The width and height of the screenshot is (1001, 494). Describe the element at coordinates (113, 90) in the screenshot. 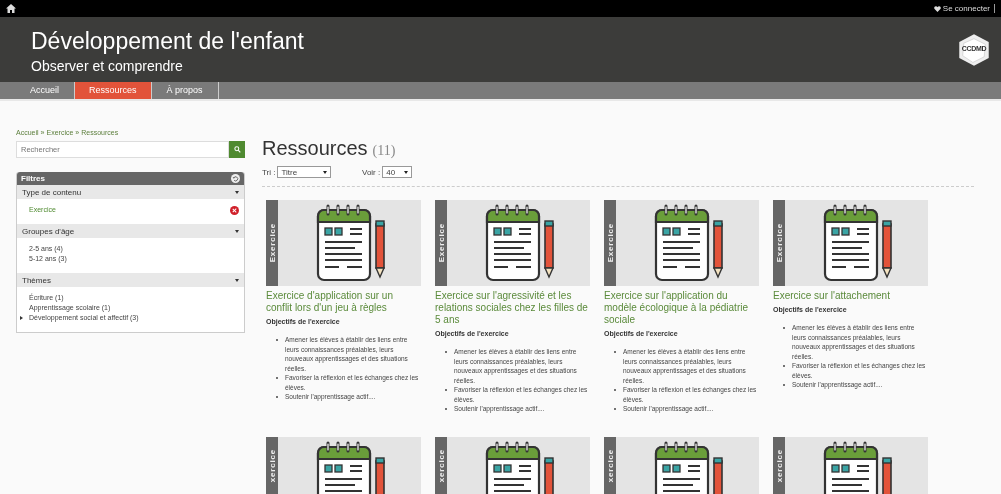

I see `nav-tab: Ressources` at that location.